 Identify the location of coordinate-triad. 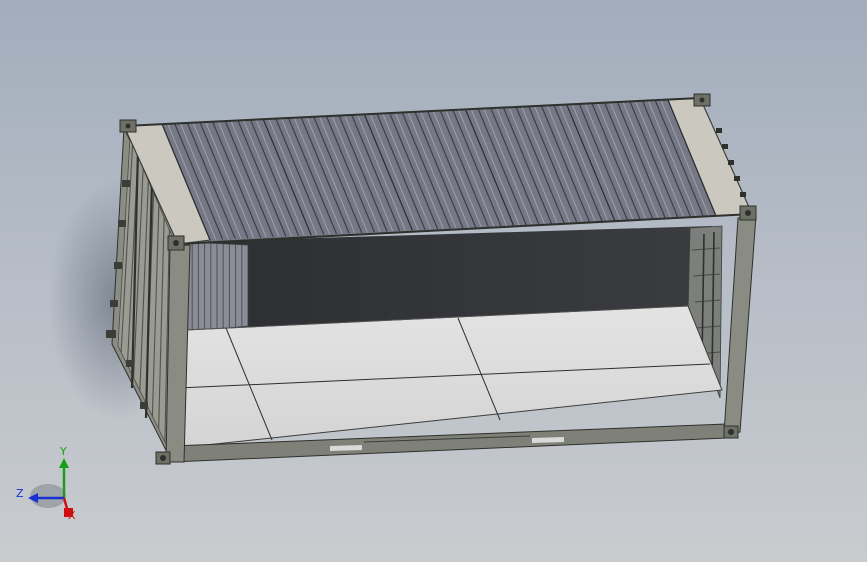
(50, 487).